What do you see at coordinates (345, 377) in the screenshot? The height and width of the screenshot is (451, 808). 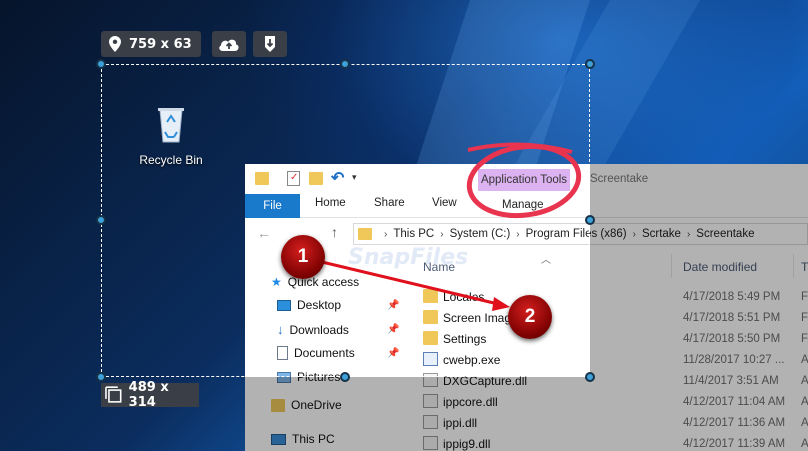 I see `resize-handle-bottom` at bounding box center [345, 377].